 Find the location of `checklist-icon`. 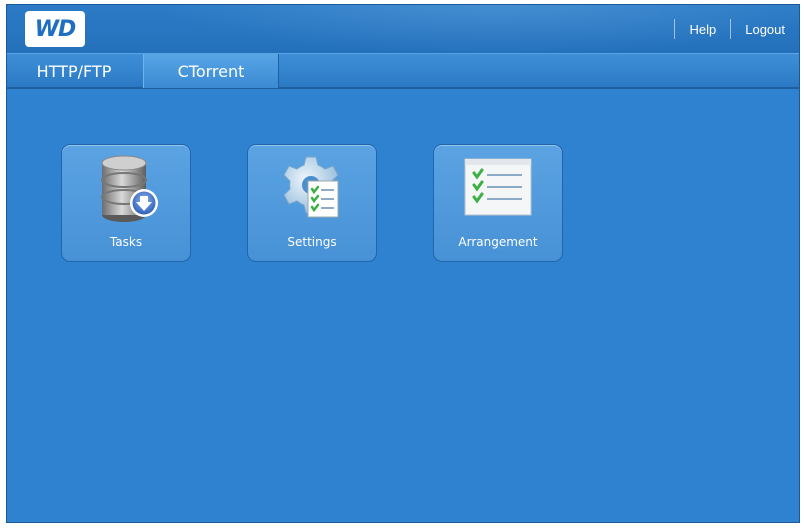

checklist-icon is located at coordinates (498, 187).